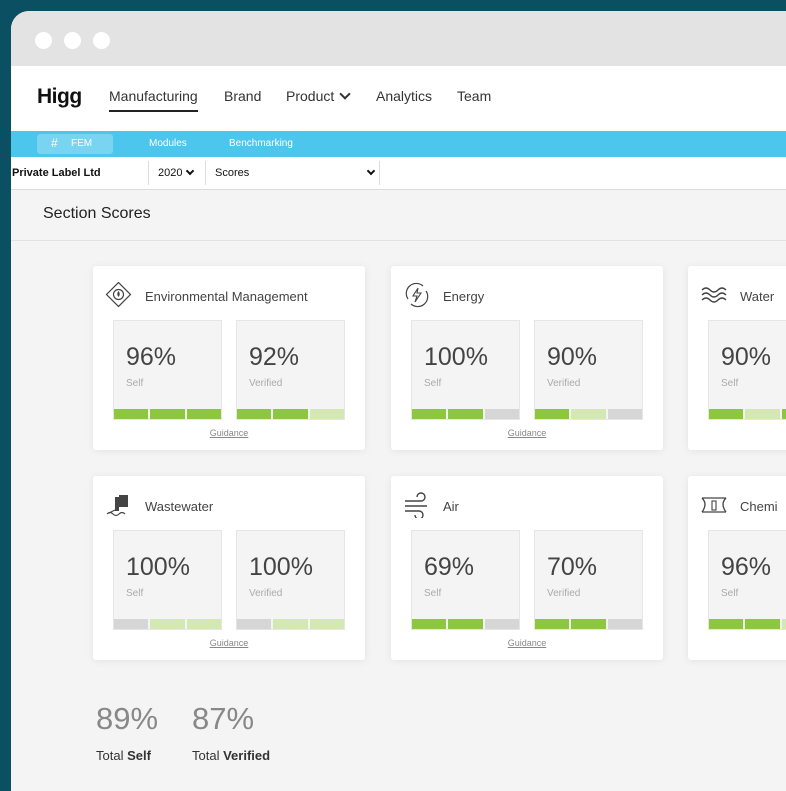  Describe the element at coordinates (127, 732) in the screenshot. I see `total-self: 89% Total Self` at that location.